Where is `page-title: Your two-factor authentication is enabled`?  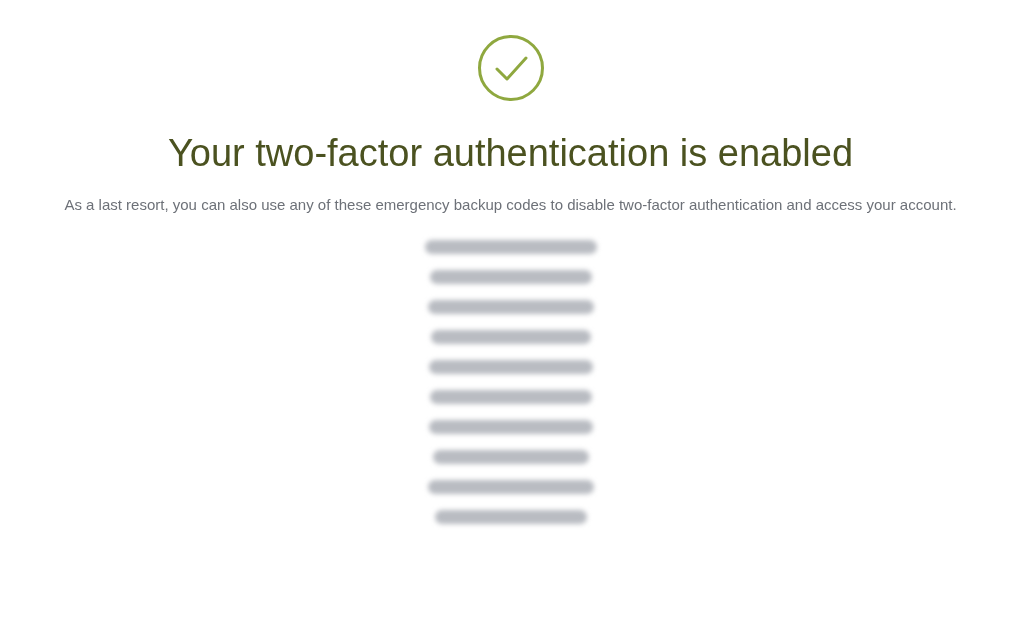
page-title: Your two-factor authentication is enabled is located at coordinates (510, 153).